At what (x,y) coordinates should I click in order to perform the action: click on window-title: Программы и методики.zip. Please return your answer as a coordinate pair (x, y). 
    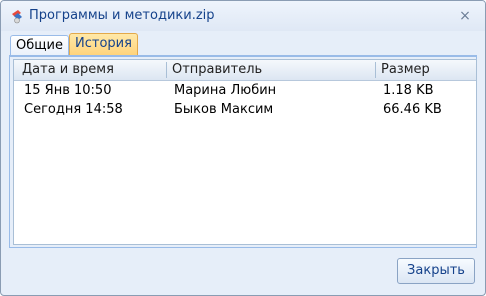
    Looking at the image, I should click on (122, 15).